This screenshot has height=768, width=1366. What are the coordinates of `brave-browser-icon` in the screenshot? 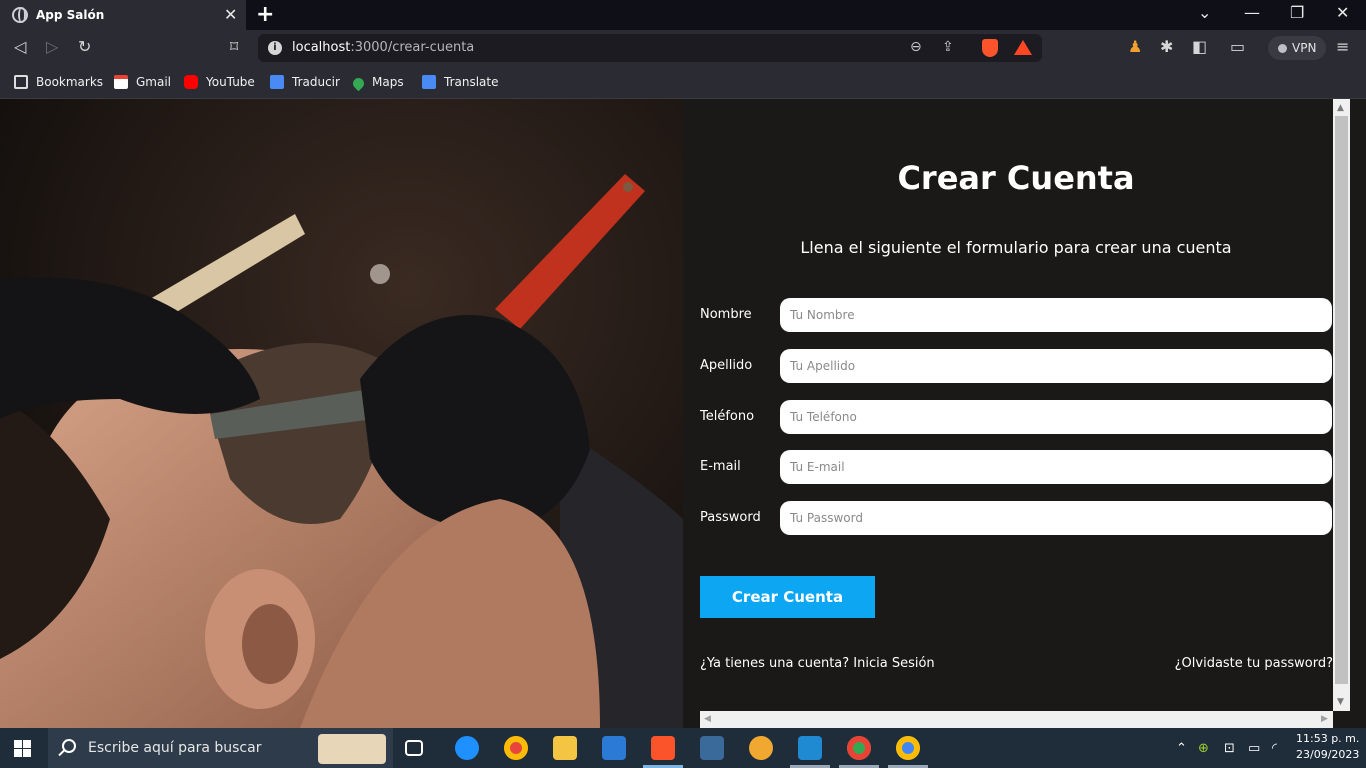 It's located at (663, 748).